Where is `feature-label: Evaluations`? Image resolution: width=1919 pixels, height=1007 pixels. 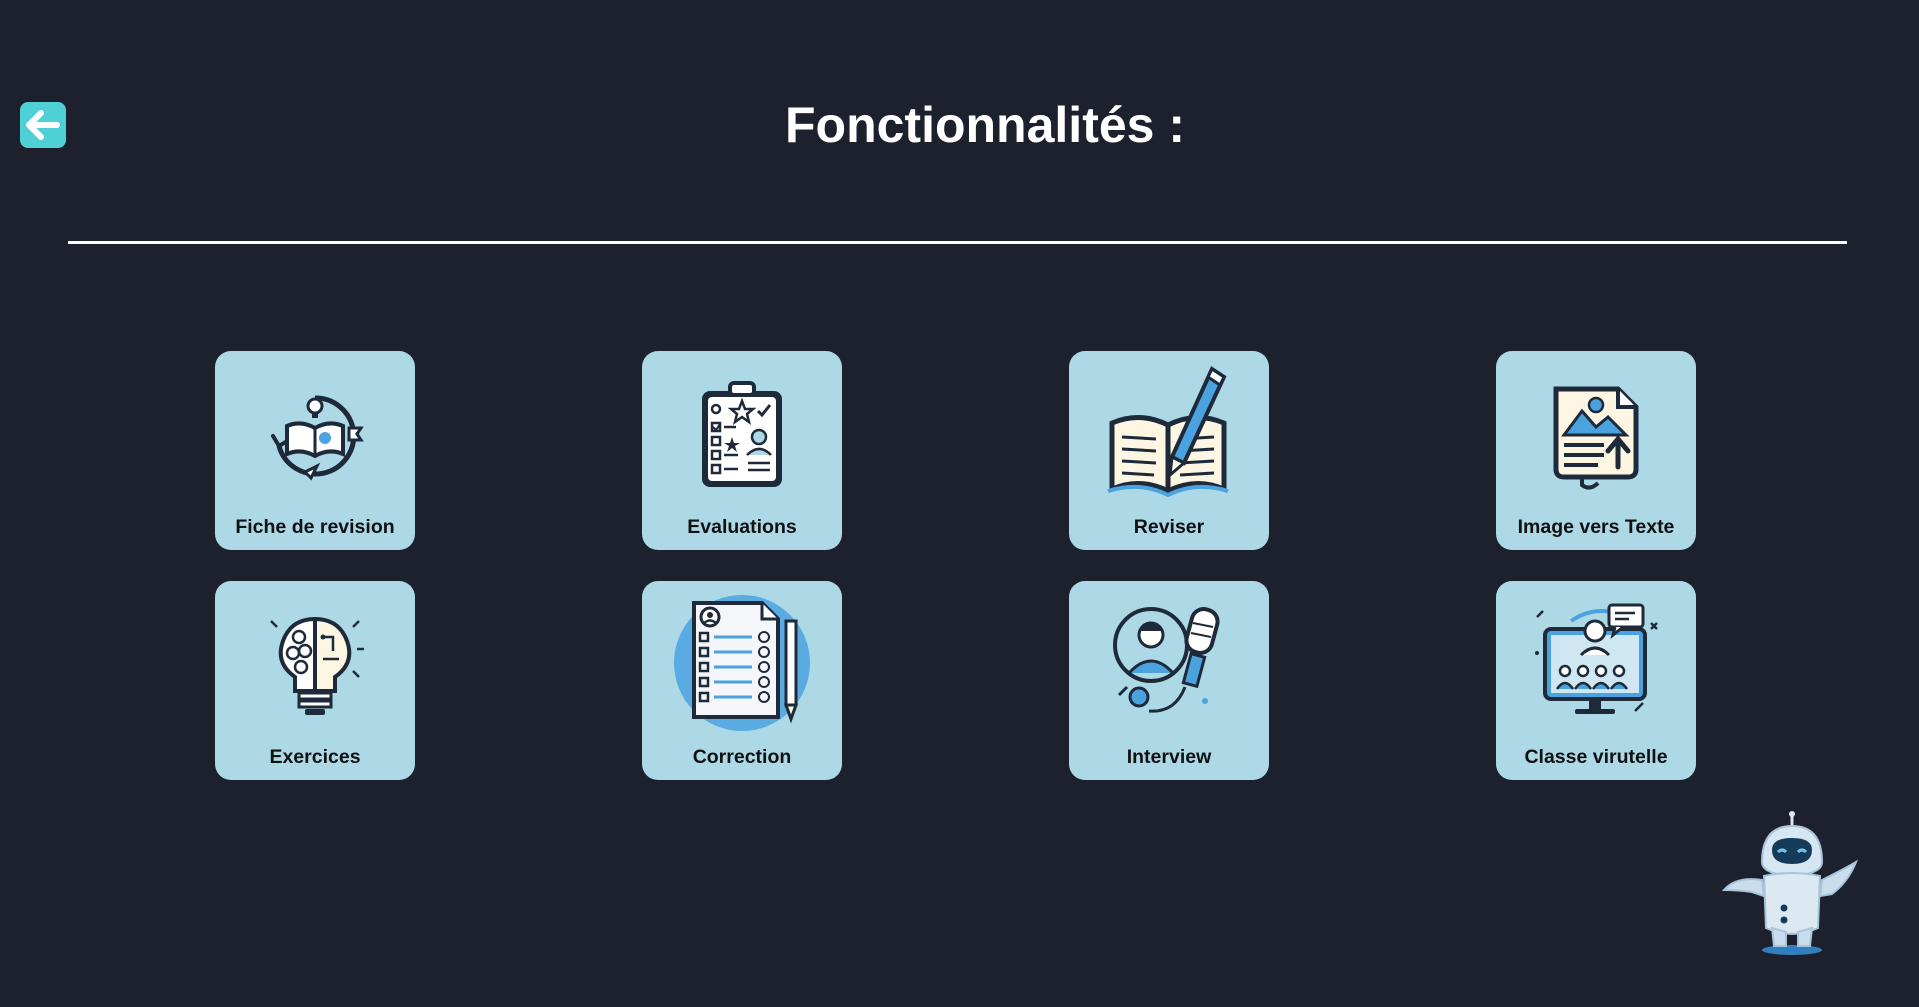 feature-label: Evaluations is located at coordinates (742, 527).